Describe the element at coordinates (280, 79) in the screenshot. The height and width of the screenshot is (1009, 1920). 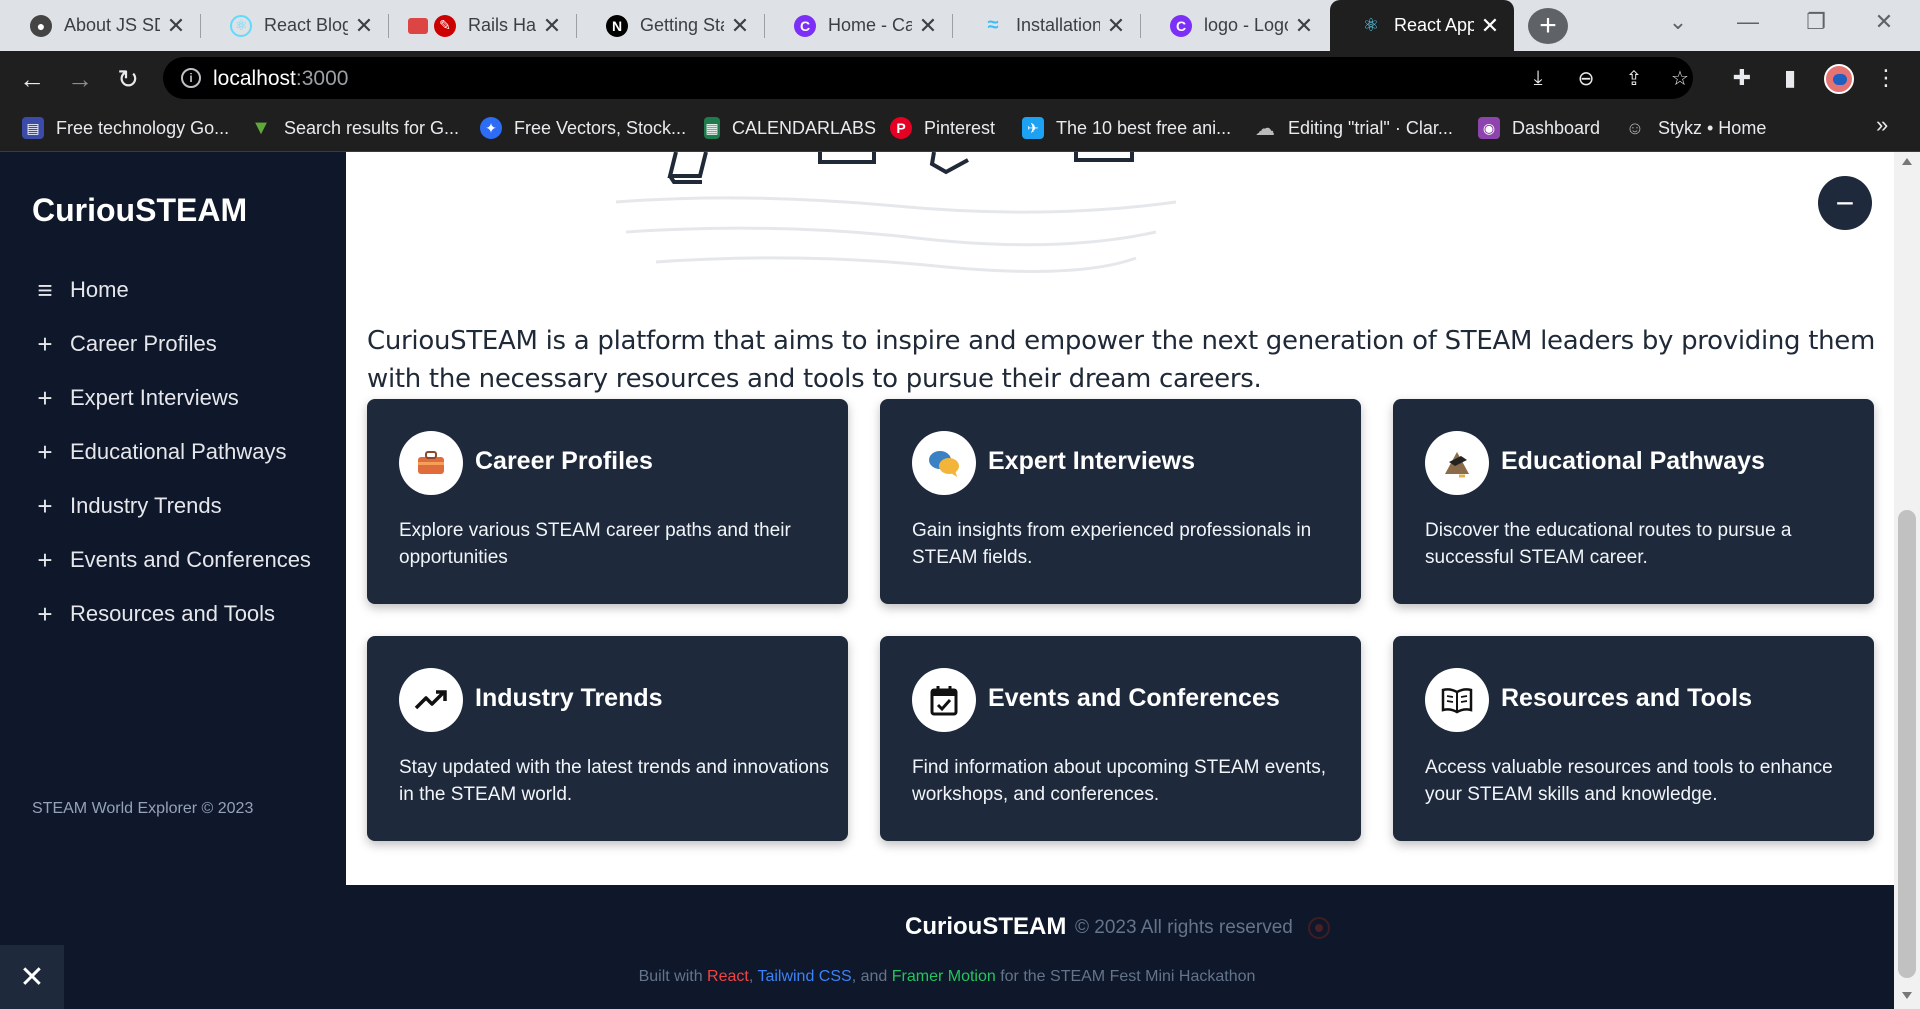
I see `url-text: localhost:3000` at that location.